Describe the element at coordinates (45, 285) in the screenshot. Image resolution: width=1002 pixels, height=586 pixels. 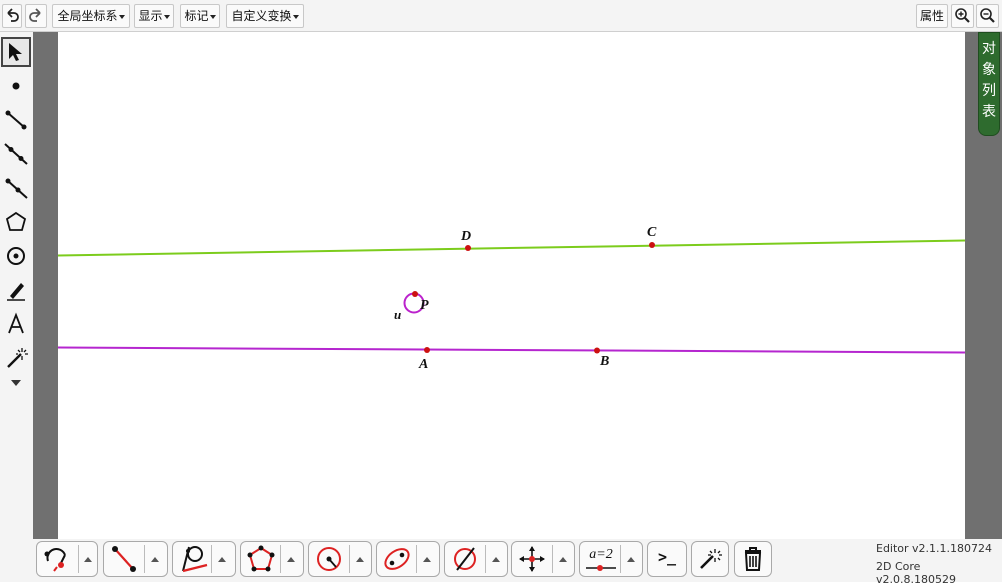
I see `canvas-border-left` at that location.